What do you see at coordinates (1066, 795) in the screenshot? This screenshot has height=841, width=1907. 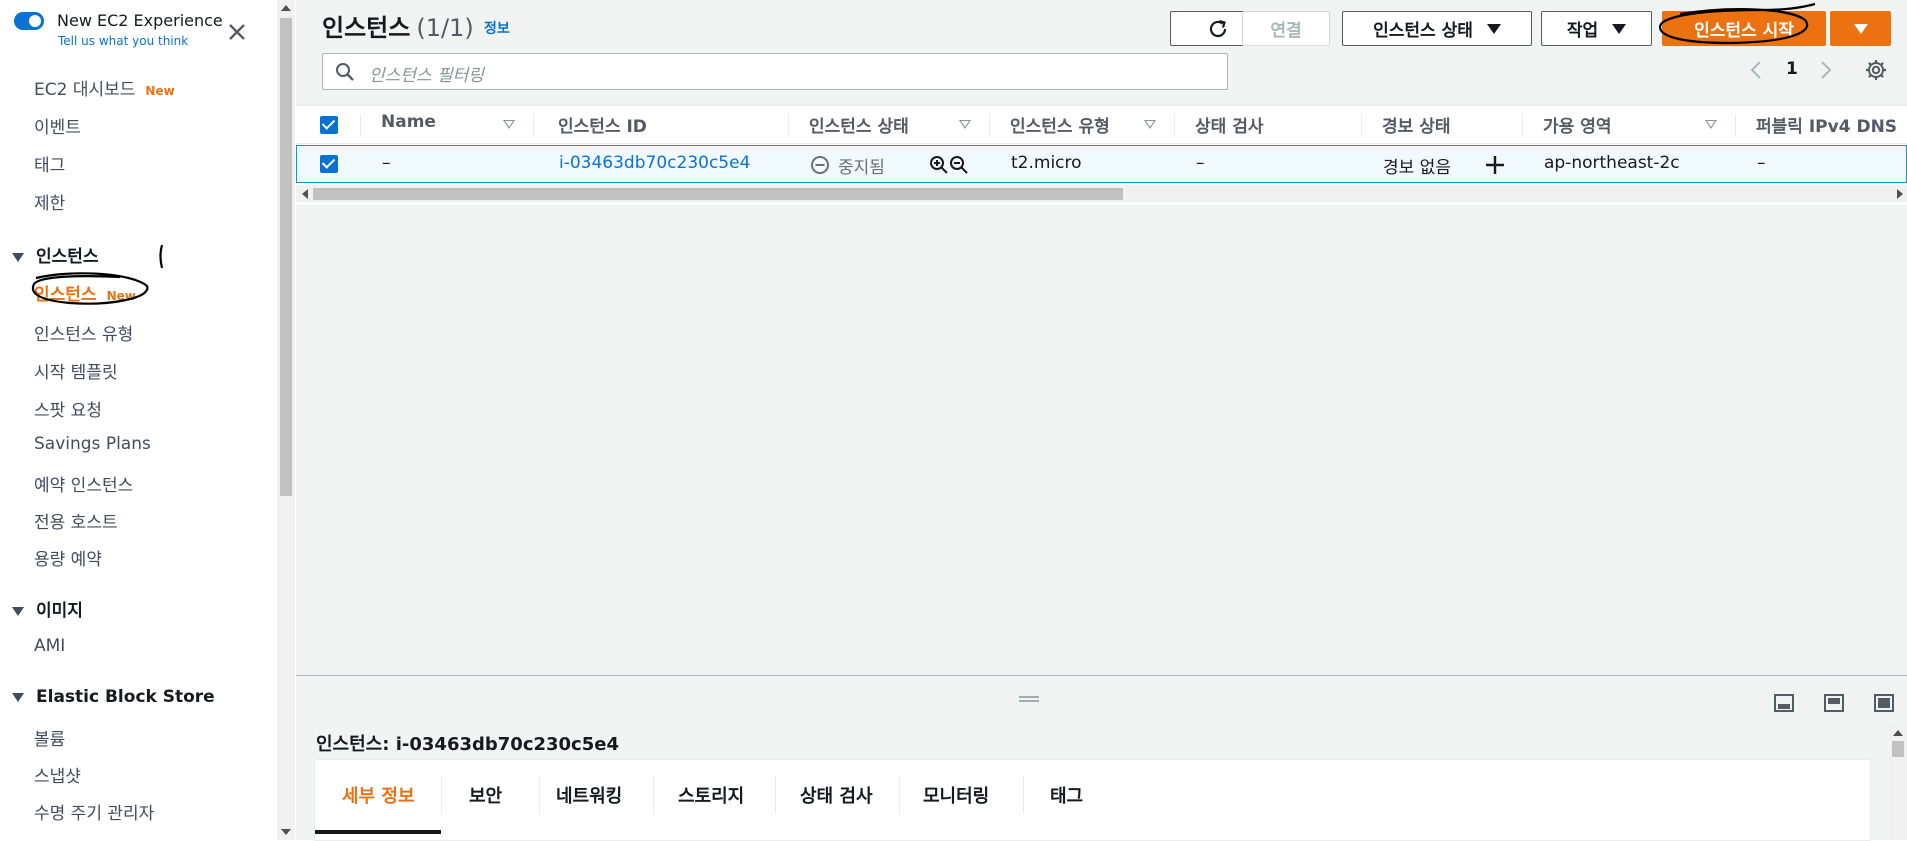 I see `tab-tags: 태그` at bounding box center [1066, 795].